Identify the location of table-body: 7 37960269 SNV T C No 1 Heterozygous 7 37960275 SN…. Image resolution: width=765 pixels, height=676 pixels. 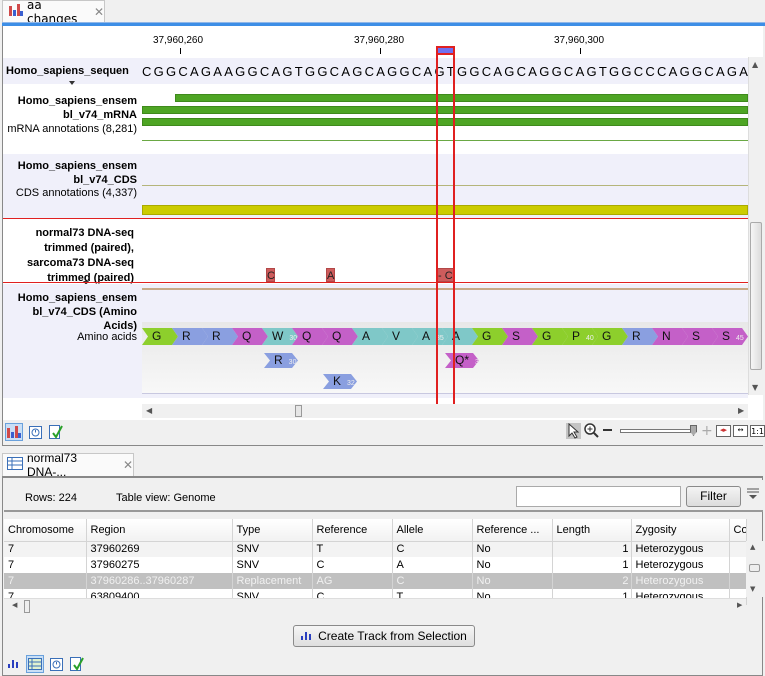
(375, 573).